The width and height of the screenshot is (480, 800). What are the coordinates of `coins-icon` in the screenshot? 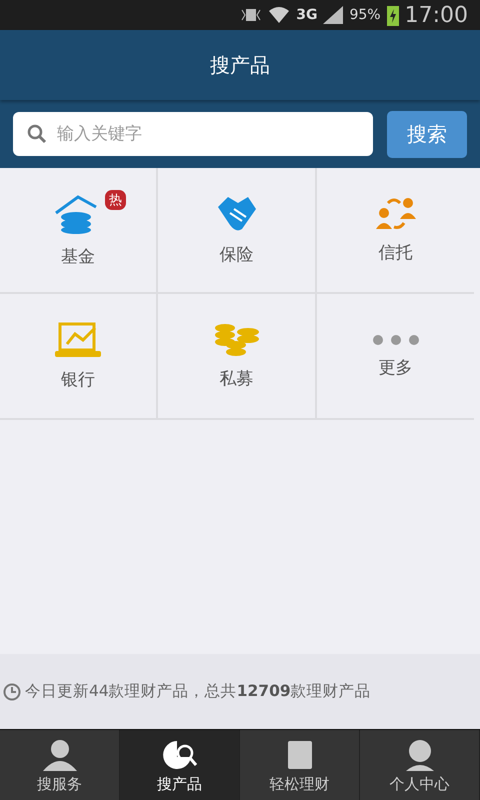 It's located at (237, 339).